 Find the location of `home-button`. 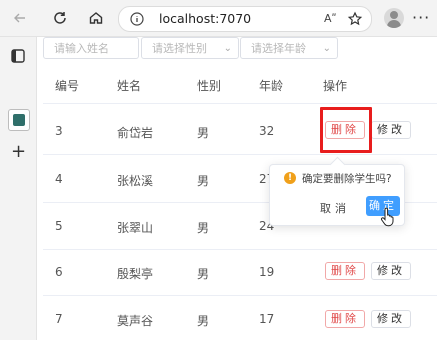

home-button is located at coordinates (96, 18).